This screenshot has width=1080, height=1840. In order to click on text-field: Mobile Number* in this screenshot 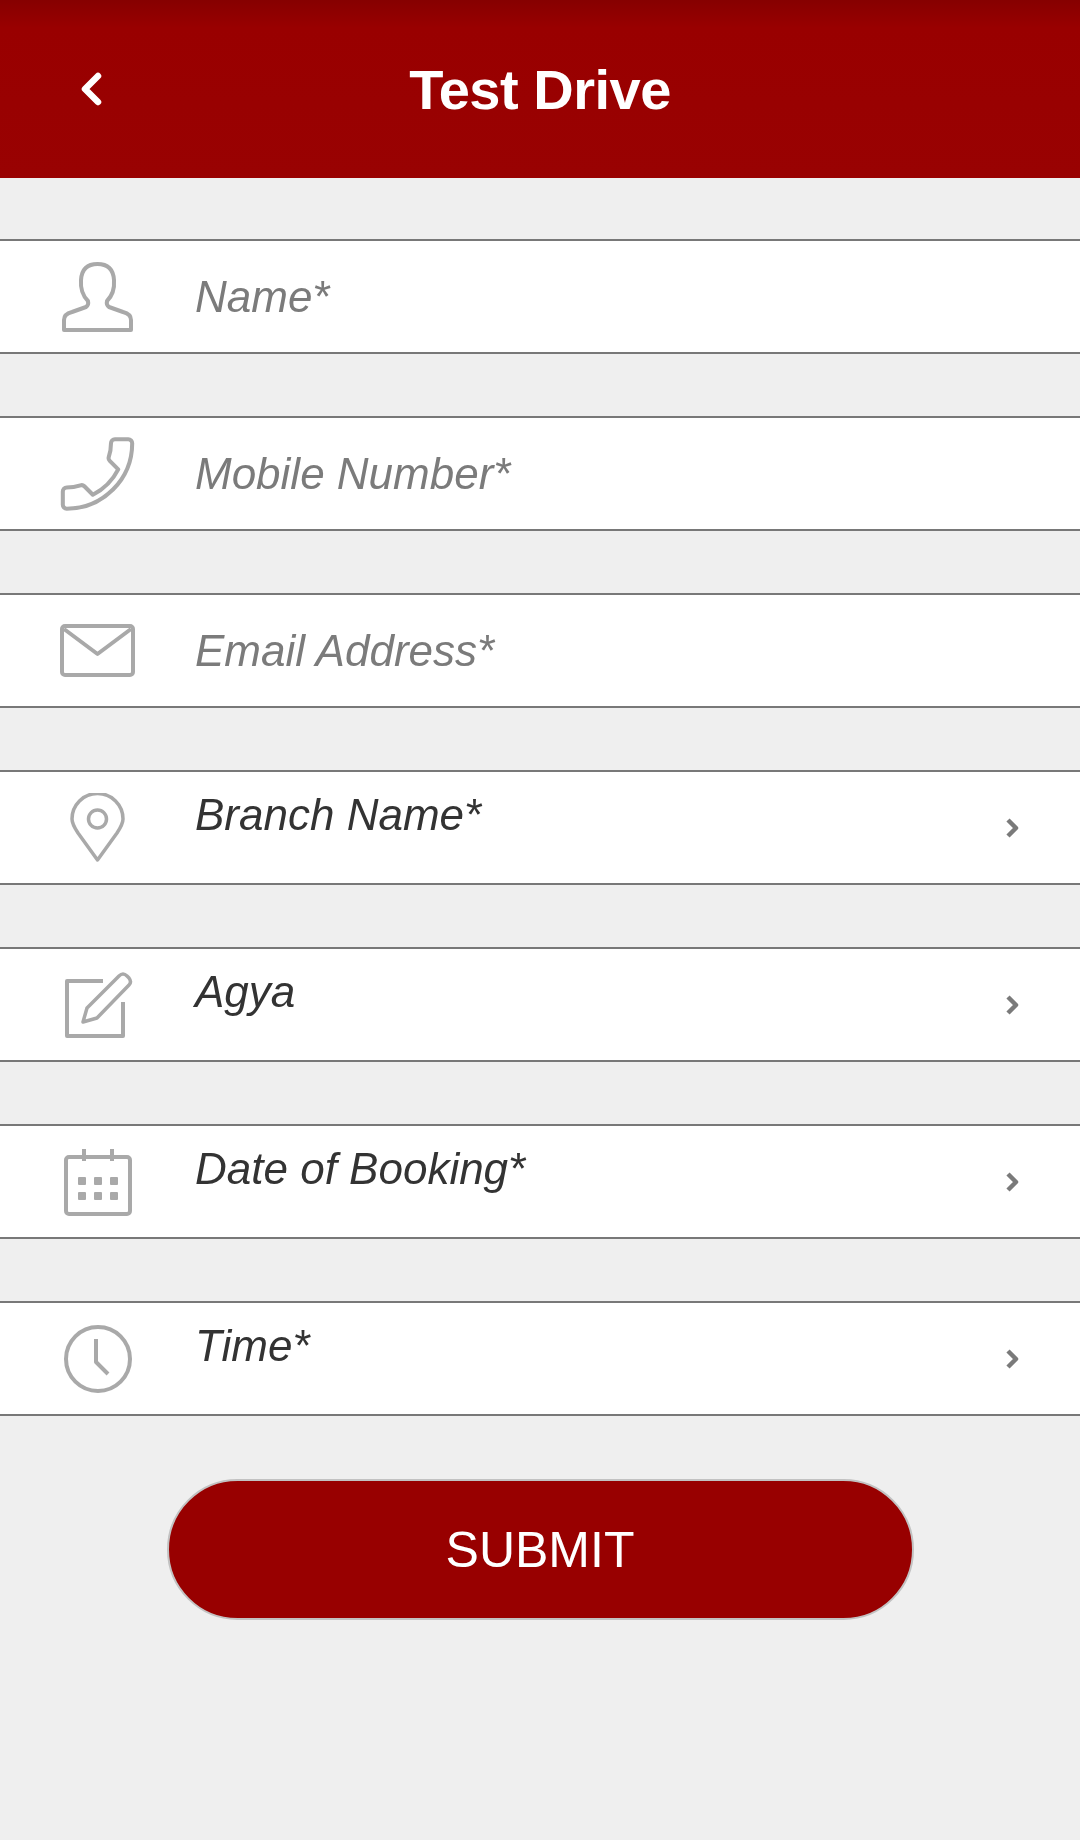, I will do `click(540, 473)`.